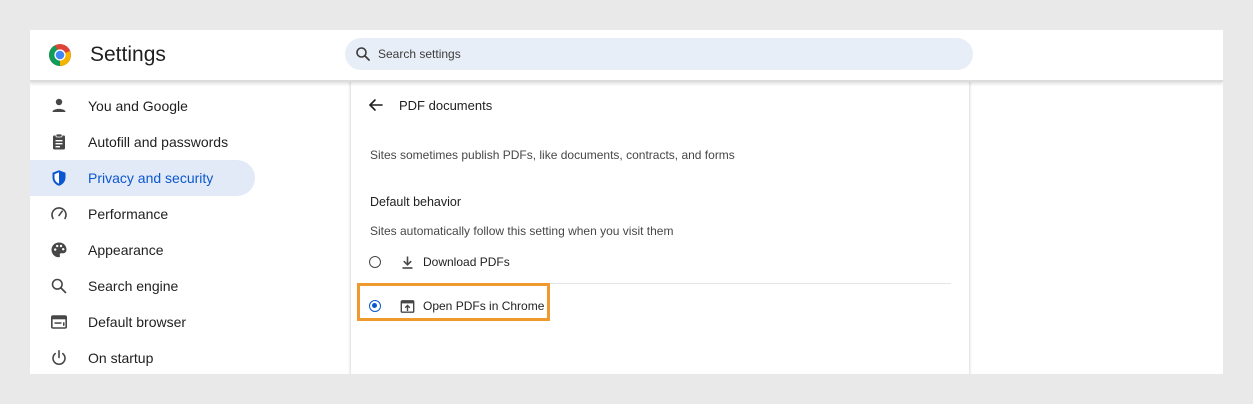 The height and width of the screenshot is (404, 1253). Describe the element at coordinates (416, 202) in the screenshot. I see `section-title: Default behavior` at that location.